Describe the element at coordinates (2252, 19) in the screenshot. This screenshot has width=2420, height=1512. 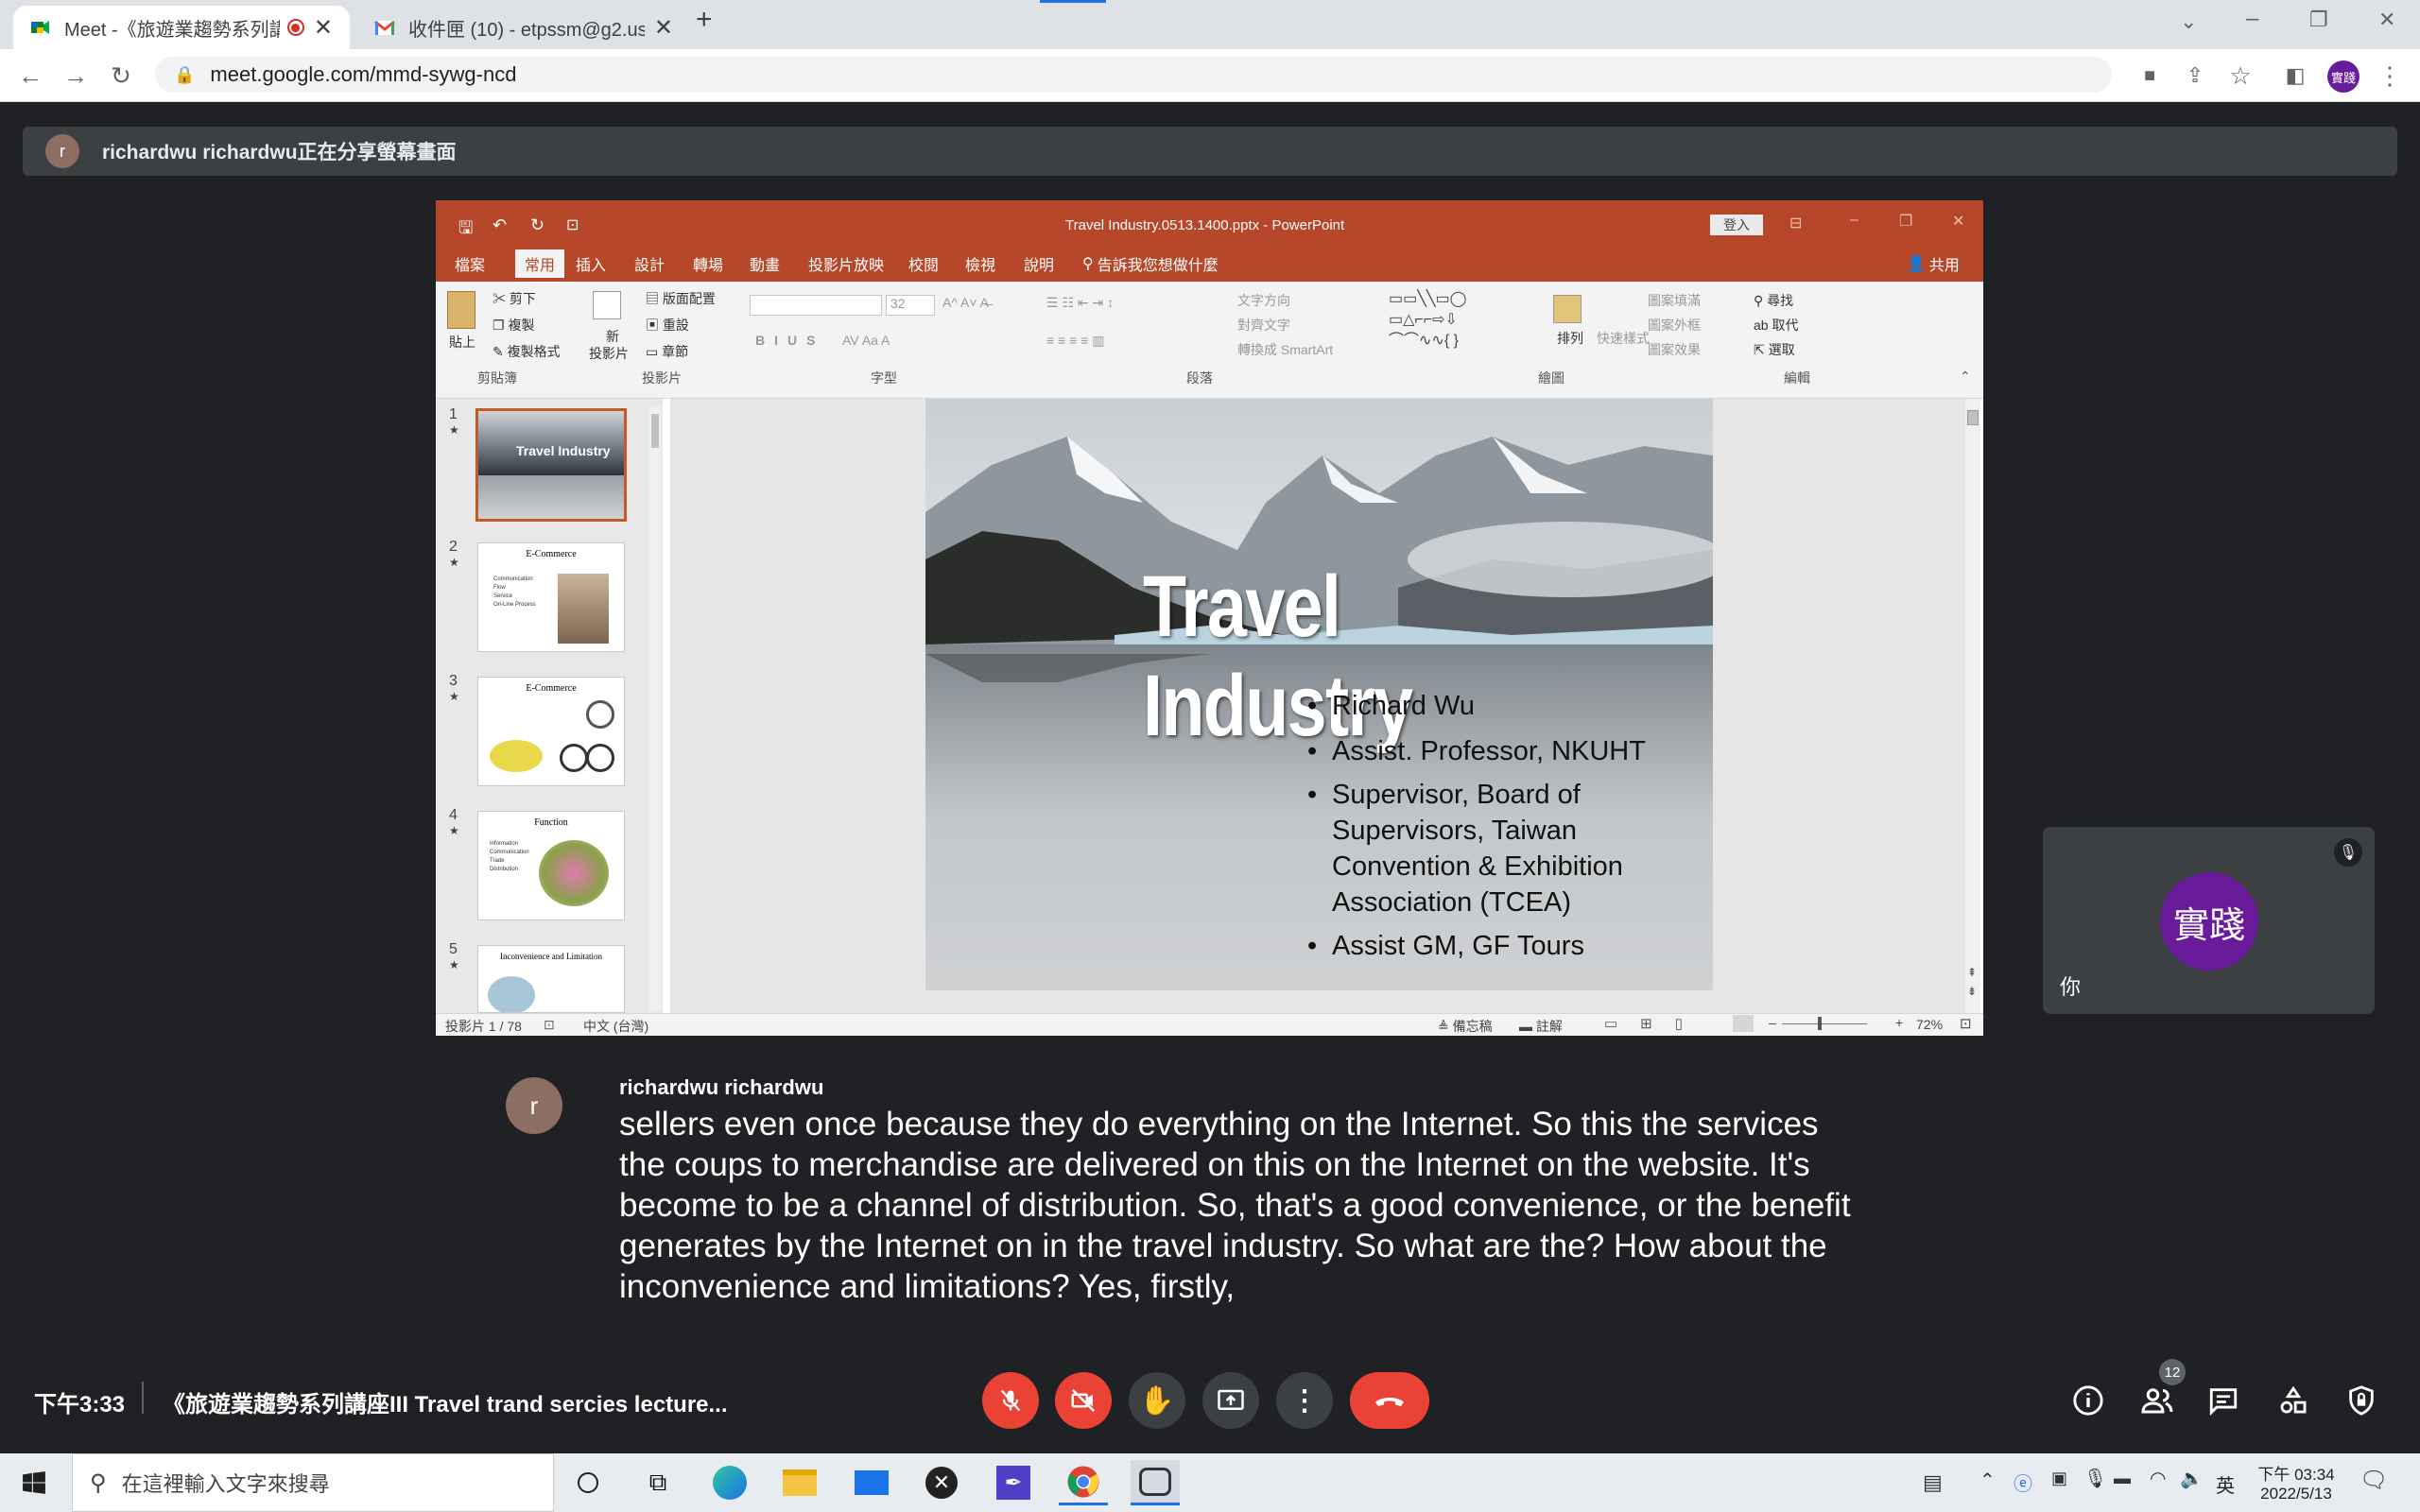
I see `minimize-icon: –` at that location.